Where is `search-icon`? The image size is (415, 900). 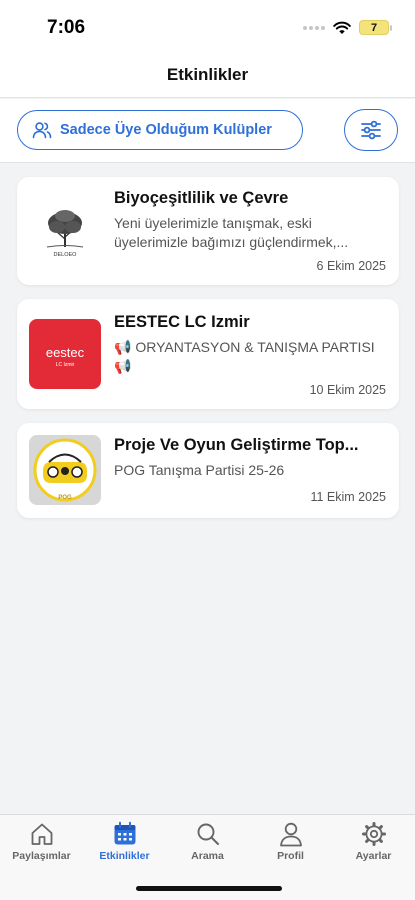
search-icon is located at coordinates (208, 834).